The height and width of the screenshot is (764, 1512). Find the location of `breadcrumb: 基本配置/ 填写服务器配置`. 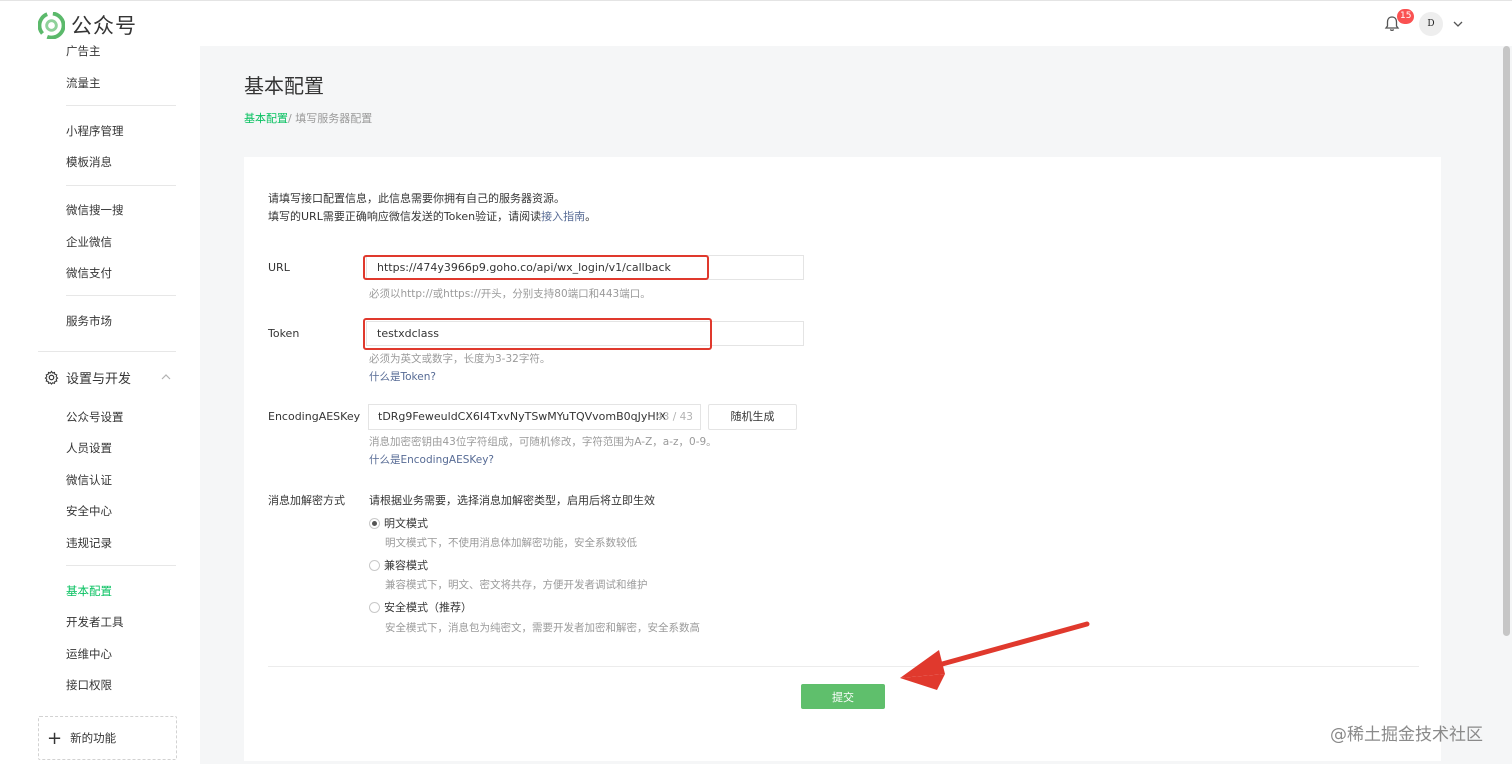

breadcrumb: 基本配置/ 填写服务器配置 is located at coordinates (308, 118).